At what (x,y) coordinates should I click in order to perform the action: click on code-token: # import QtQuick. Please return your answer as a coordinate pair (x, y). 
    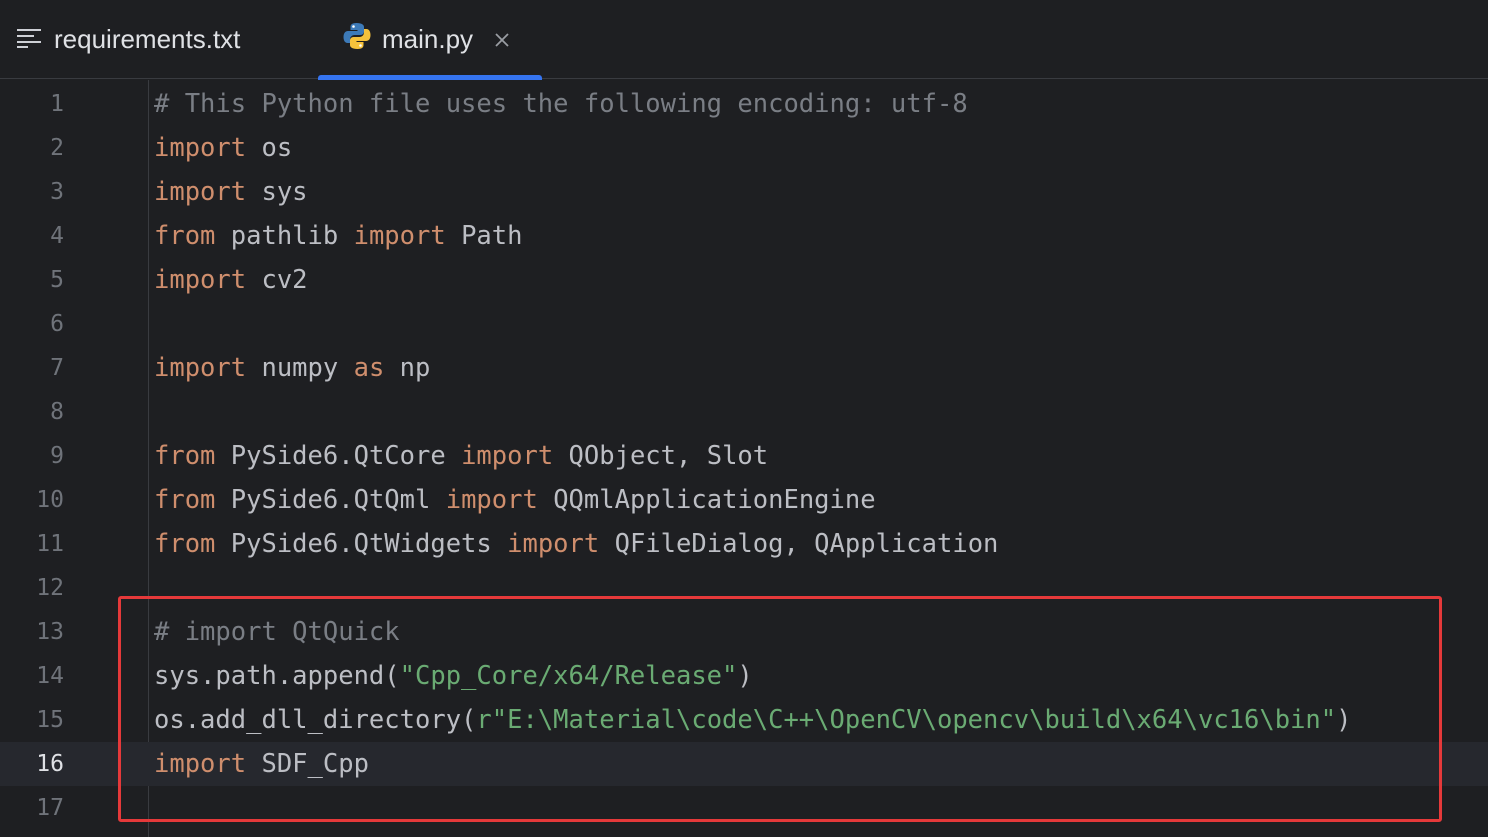
    Looking at the image, I should click on (277, 632).